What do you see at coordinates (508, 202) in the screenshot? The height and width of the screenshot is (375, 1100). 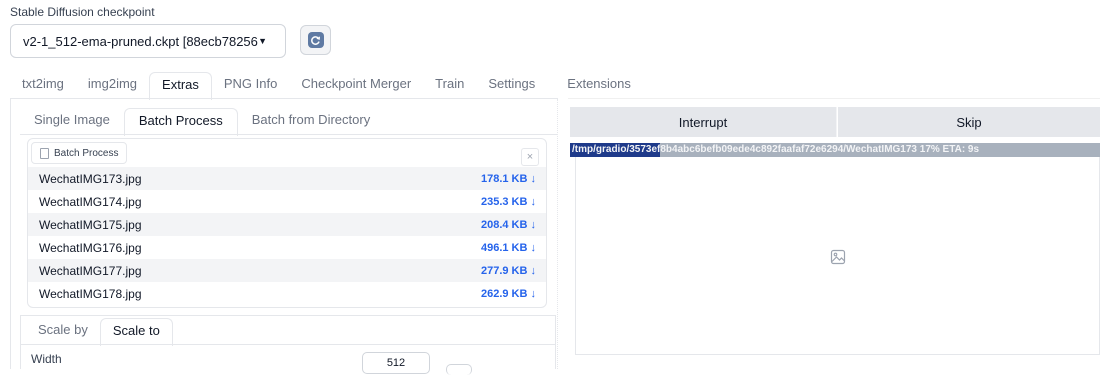 I see `file-download-link: 235.3 KB ↓` at bounding box center [508, 202].